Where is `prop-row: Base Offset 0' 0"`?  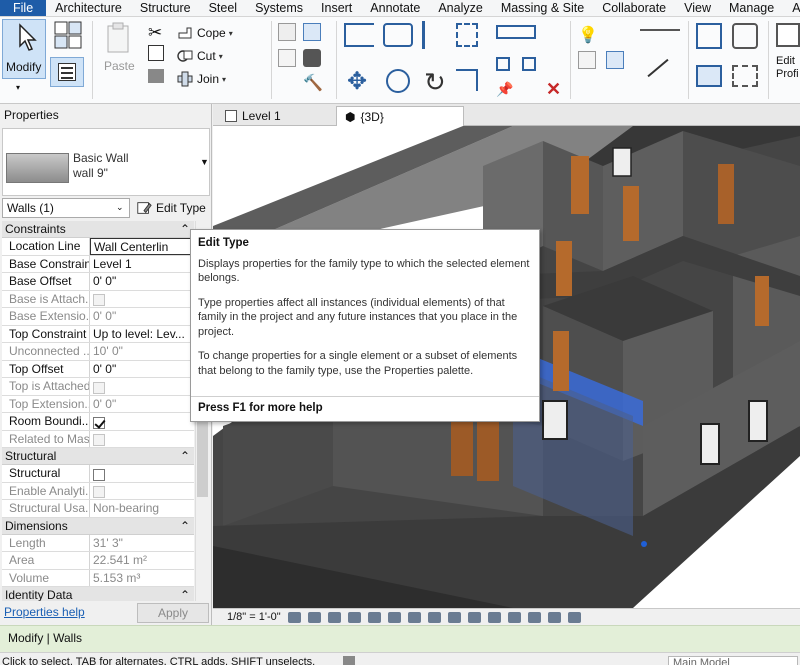 prop-row: Base Offset 0' 0" is located at coordinates (98, 282).